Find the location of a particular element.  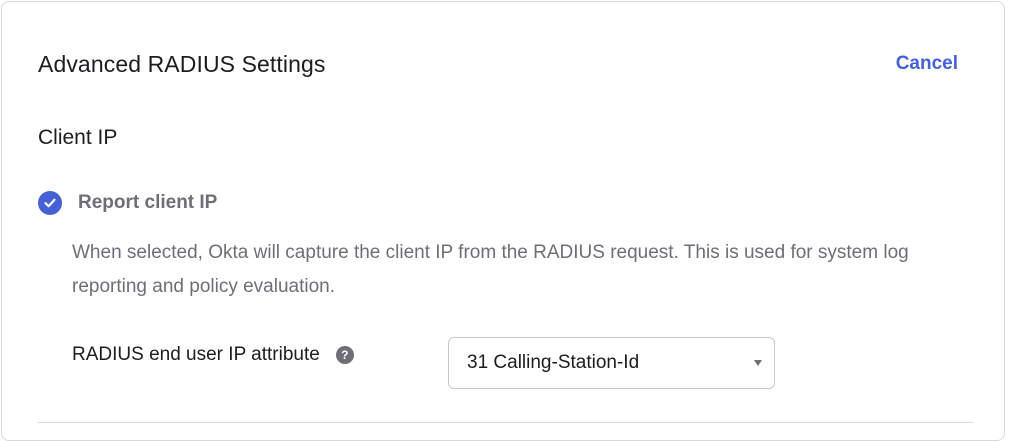

caret-down-icon is located at coordinates (758, 363).